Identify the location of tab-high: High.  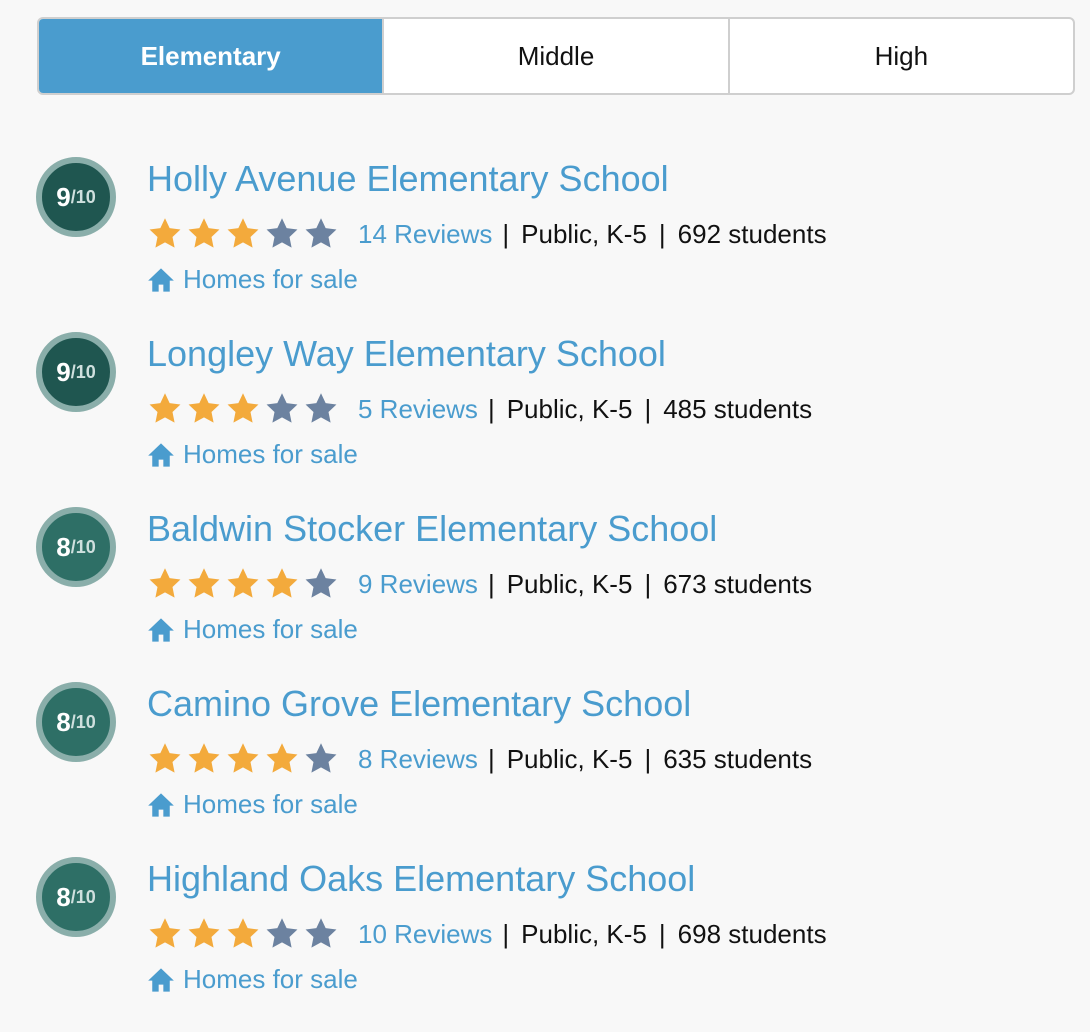
(900, 56).